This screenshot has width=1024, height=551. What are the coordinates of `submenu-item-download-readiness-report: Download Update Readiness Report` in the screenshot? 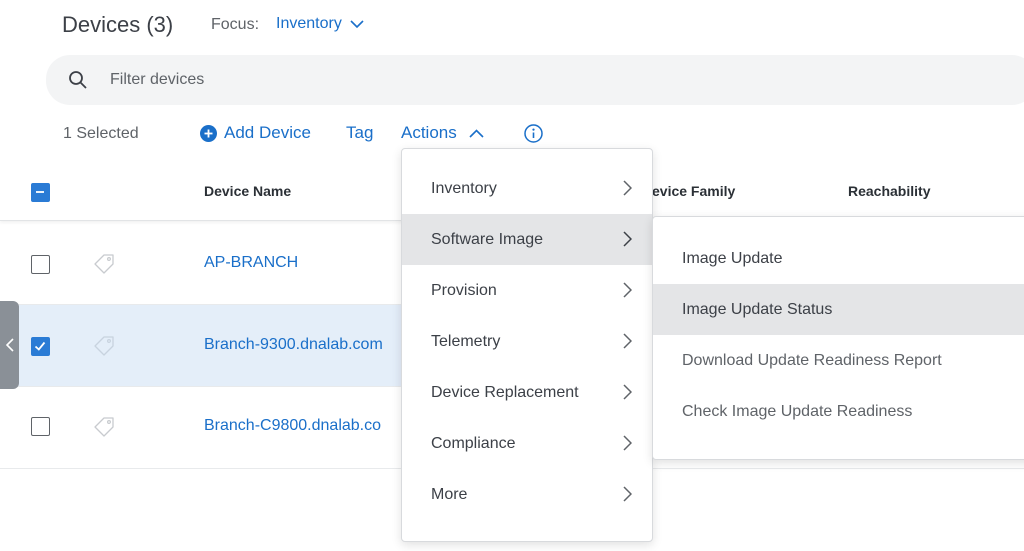 It's located at (838, 360).